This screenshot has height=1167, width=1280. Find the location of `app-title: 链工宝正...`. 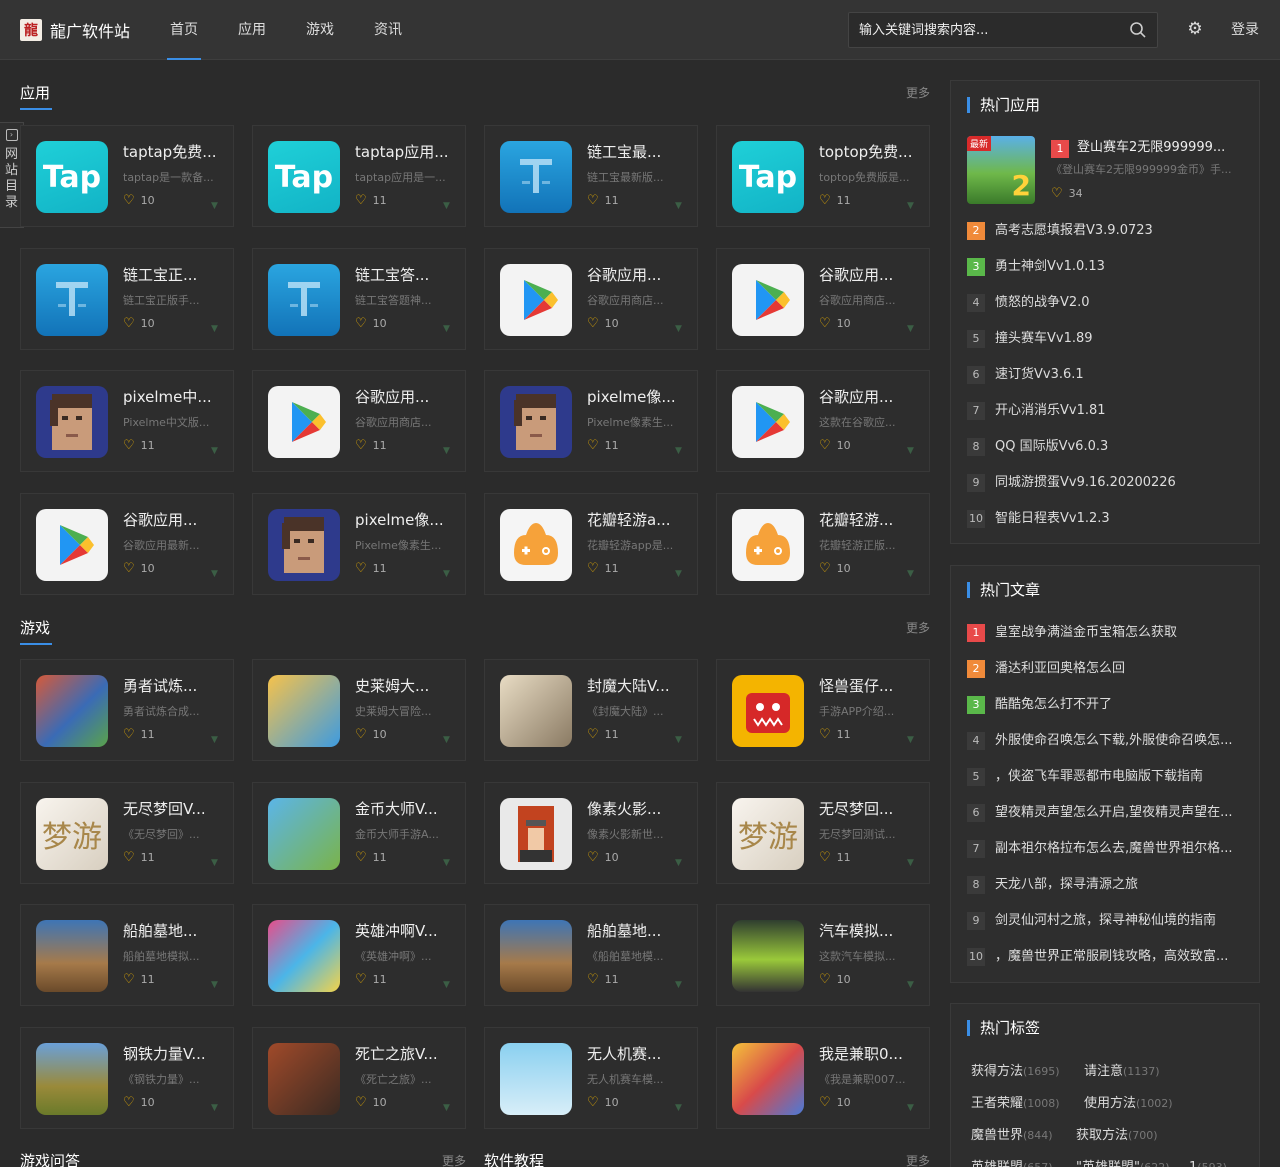

app-title: 链工宝正... is located at coordinates (173, 275).